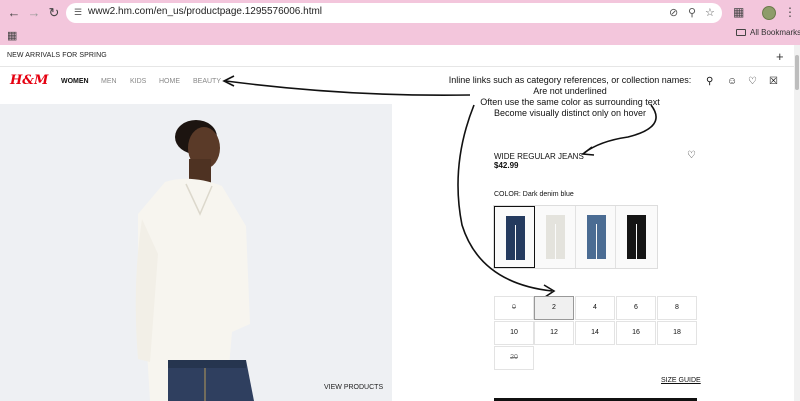 This screenshot has height=401, width=800. I want to click on account-icon: ☺, so click(732, 81).